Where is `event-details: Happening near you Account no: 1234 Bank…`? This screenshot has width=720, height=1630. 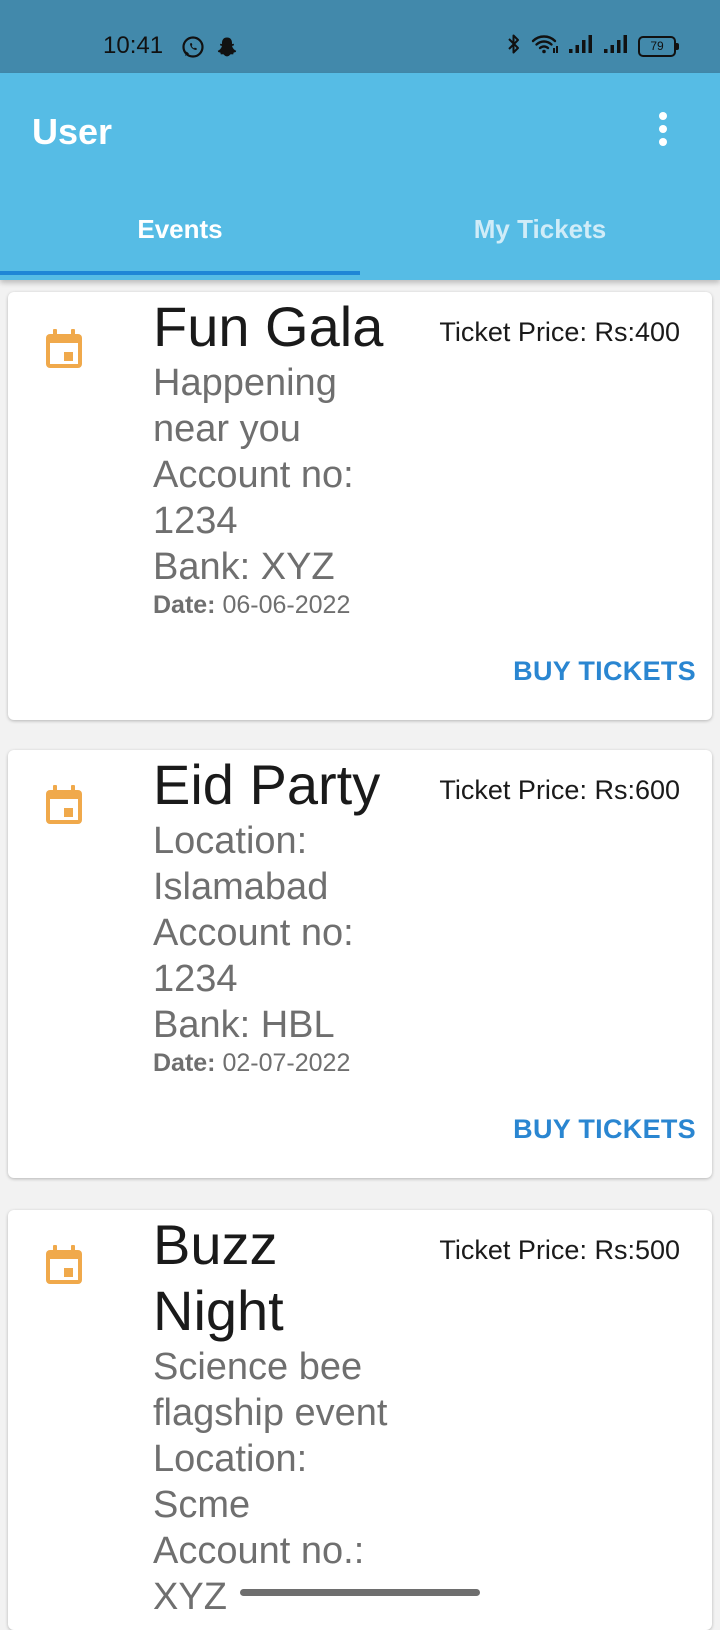 event-details: Happening near you Account no: 1234 Bank… is located at coordinates (253, 475).